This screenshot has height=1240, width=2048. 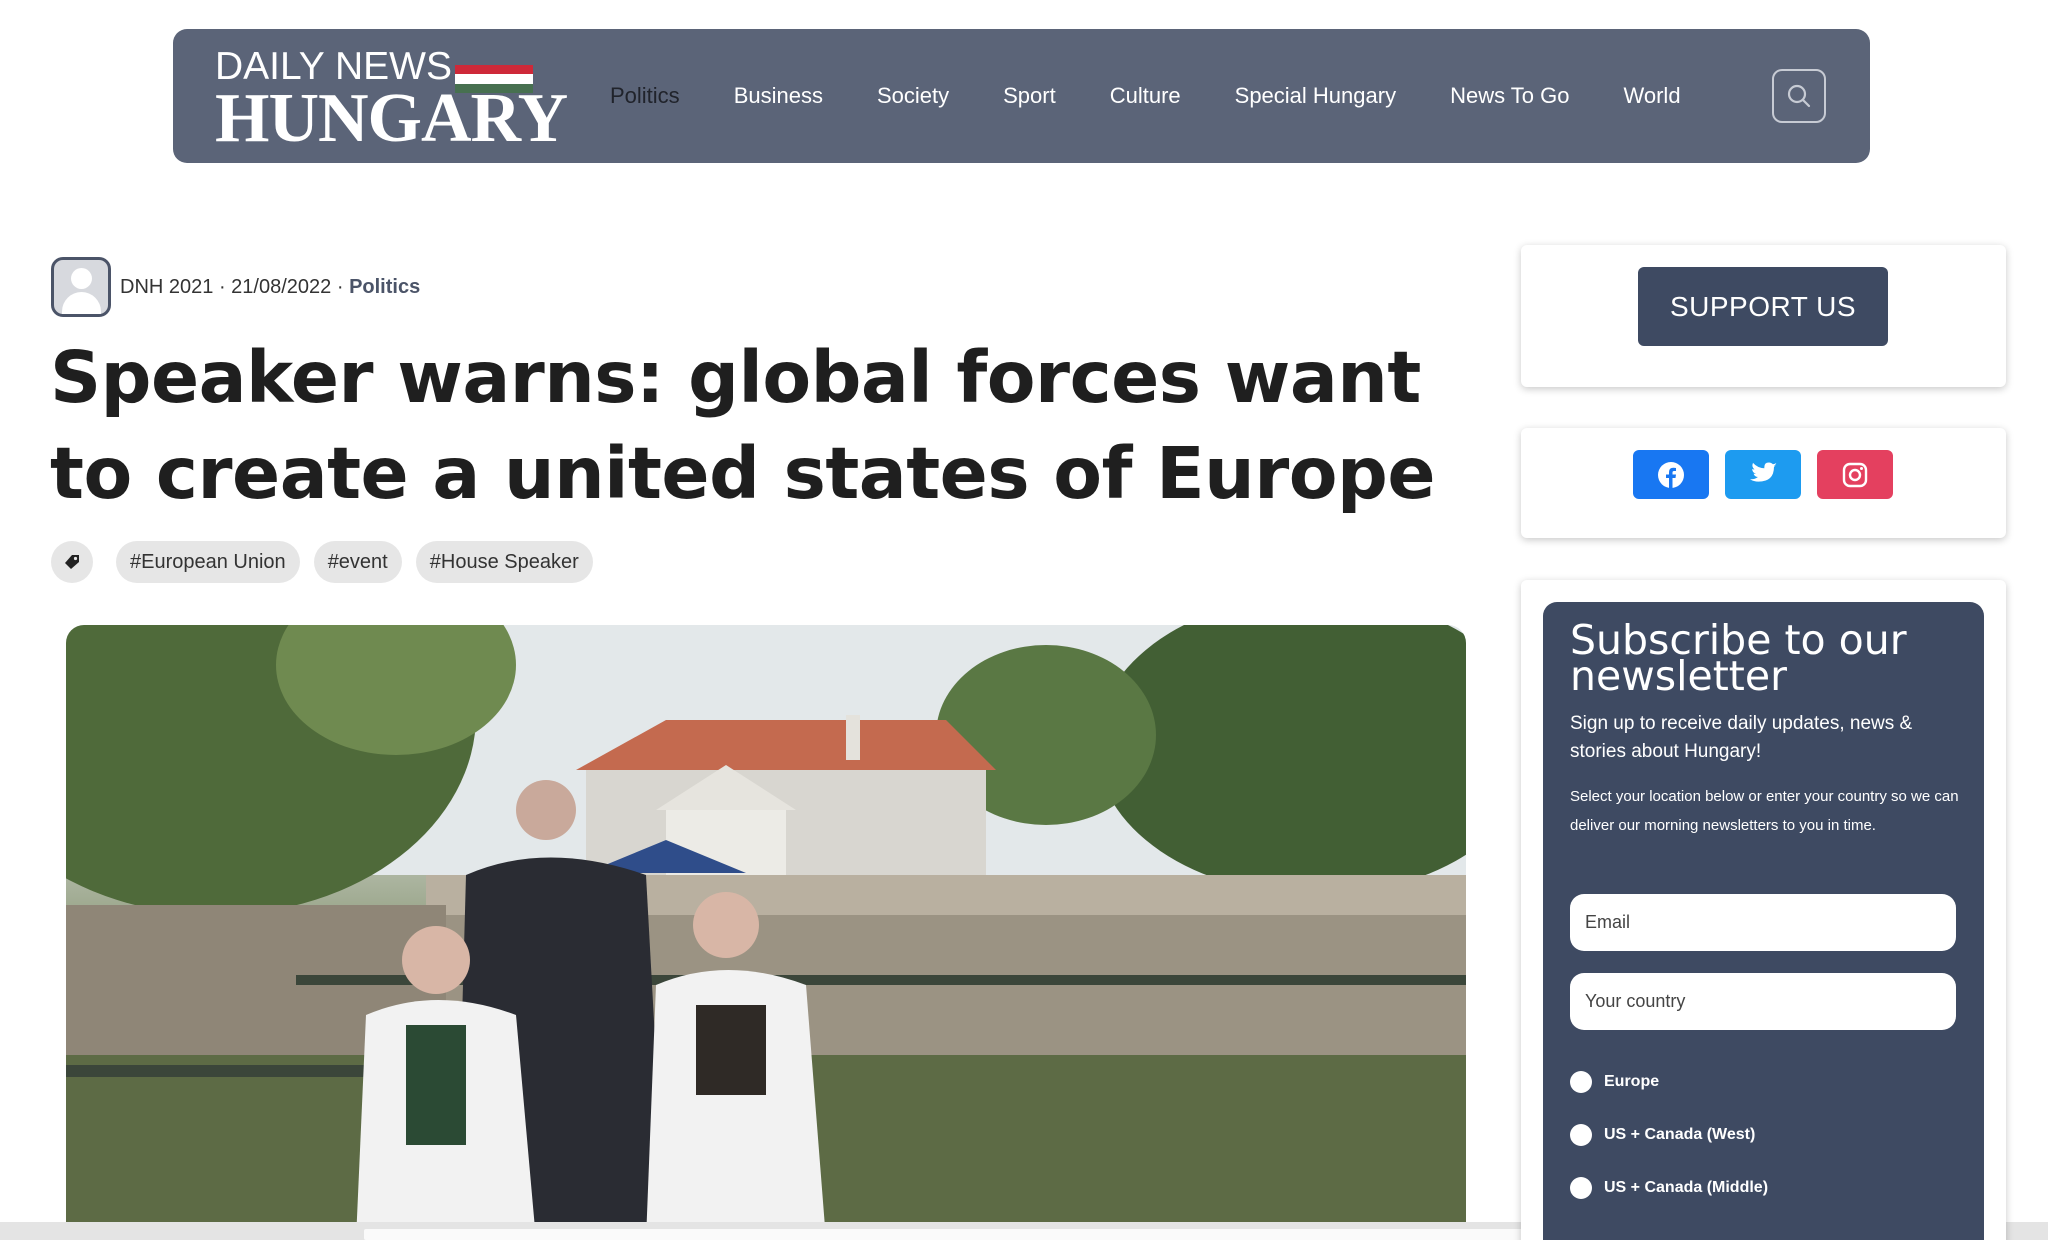 I want to click on author-avatar, so click(x=81, y=287).